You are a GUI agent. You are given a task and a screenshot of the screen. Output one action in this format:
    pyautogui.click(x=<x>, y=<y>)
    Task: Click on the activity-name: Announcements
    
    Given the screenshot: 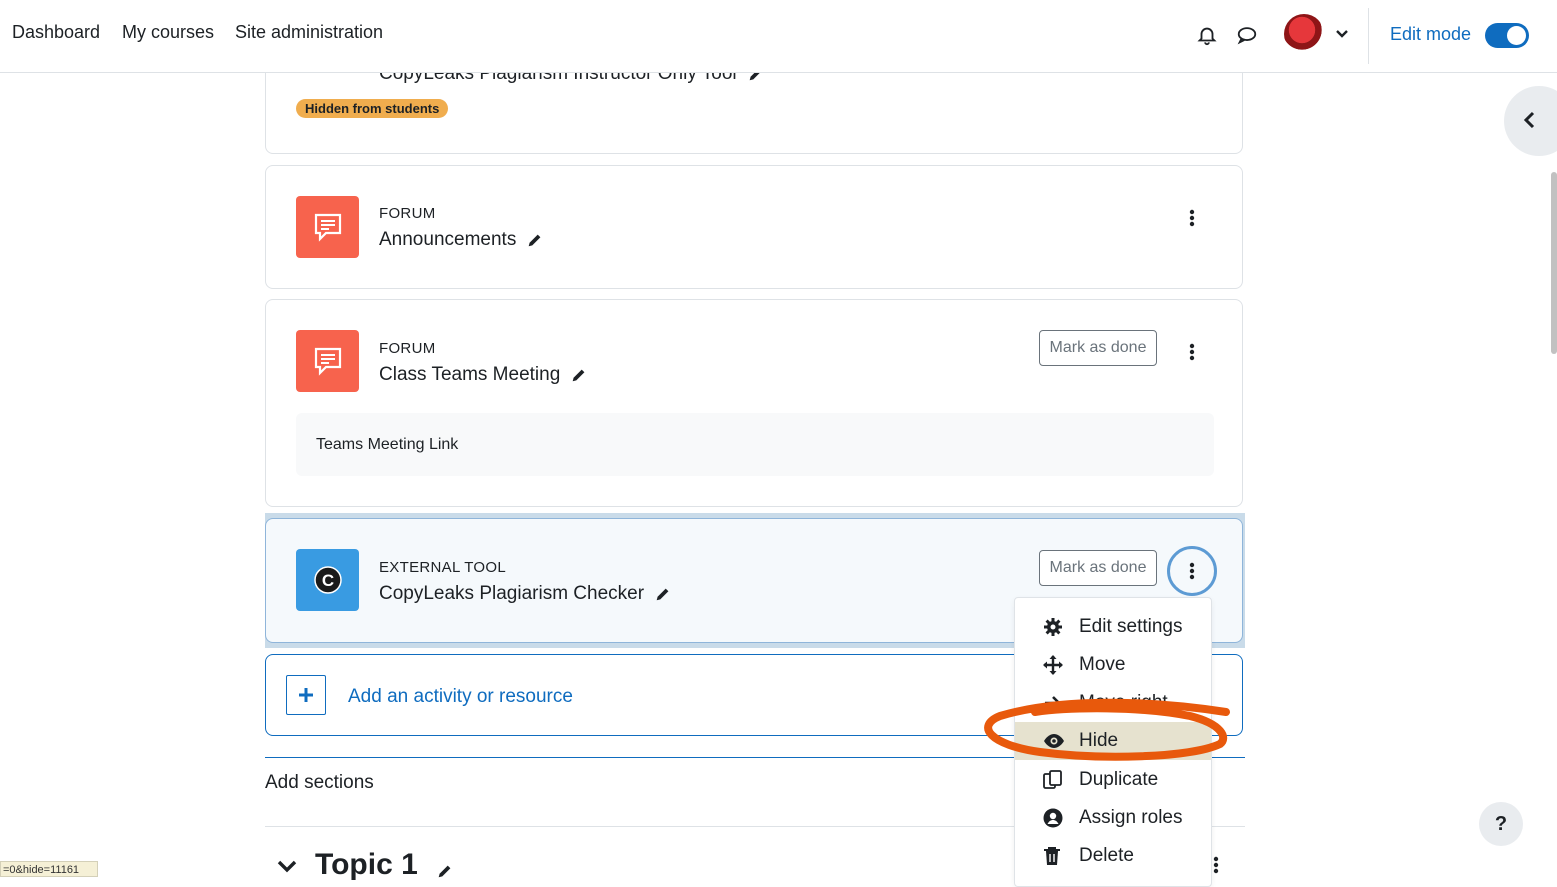 What is the action you would take?
    pyautogui.click(x=461, y=240)
    